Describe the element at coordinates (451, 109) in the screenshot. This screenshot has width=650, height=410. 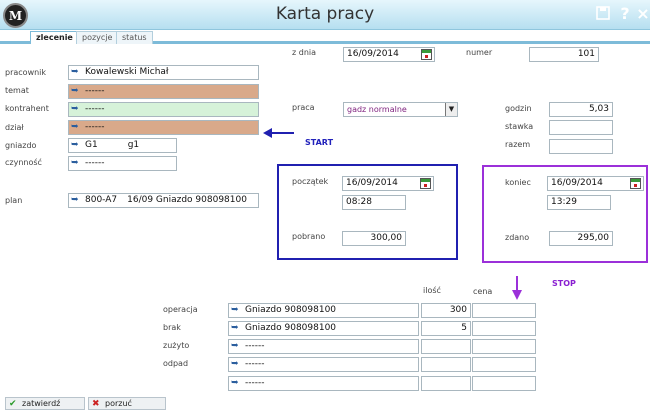
I see `chevron-down-icon: ▼` at that location.